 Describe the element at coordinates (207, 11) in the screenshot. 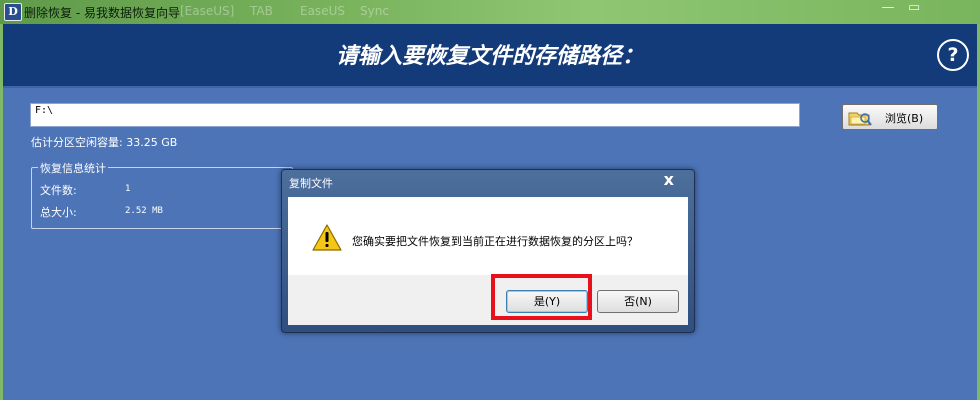

I see `background-tab: [EaseUS]` at that location.